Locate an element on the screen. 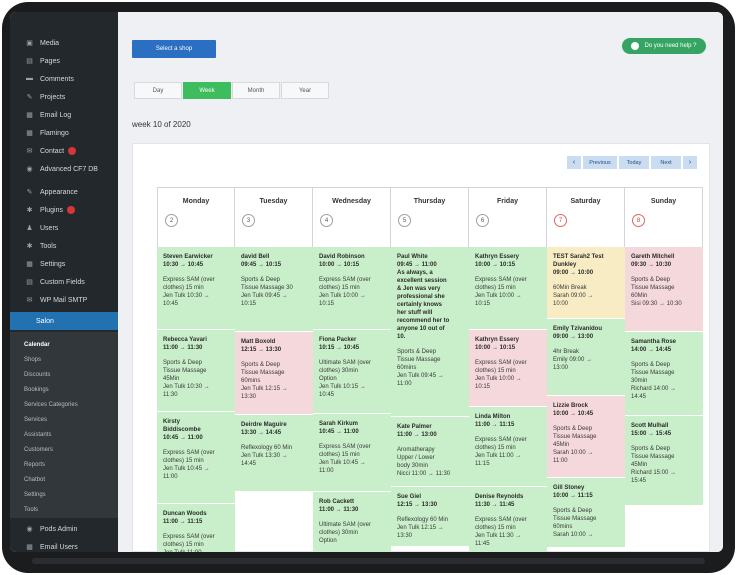  sidebar-item-pages: ▤ Pages is located at coordinates (64, 61).